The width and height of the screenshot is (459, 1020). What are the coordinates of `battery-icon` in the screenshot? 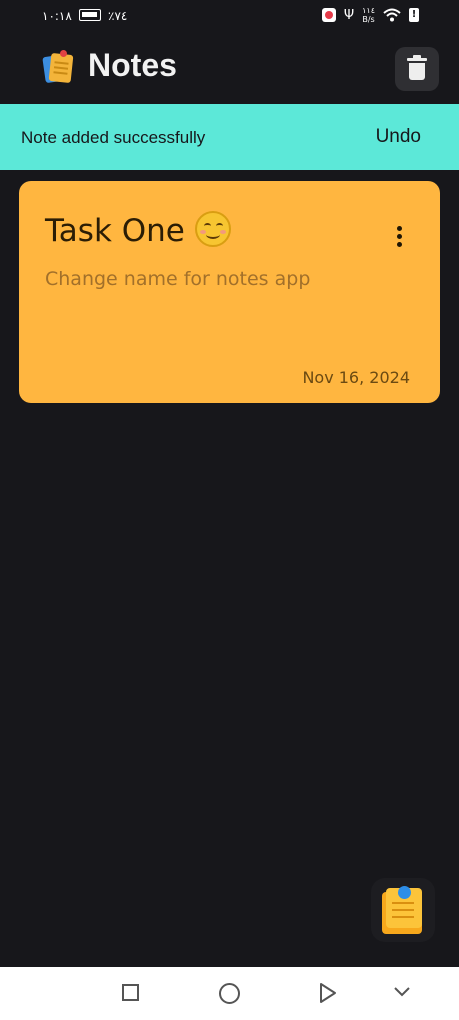 It's located at (90, 15).